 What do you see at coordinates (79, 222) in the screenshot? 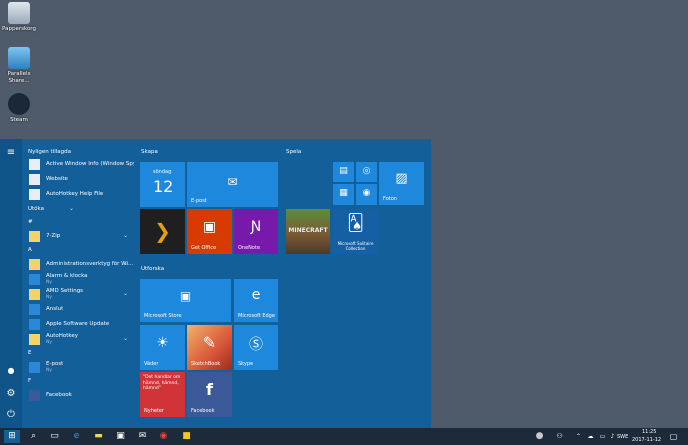
I see `section-letter: #` at bounding box center [79, 222].